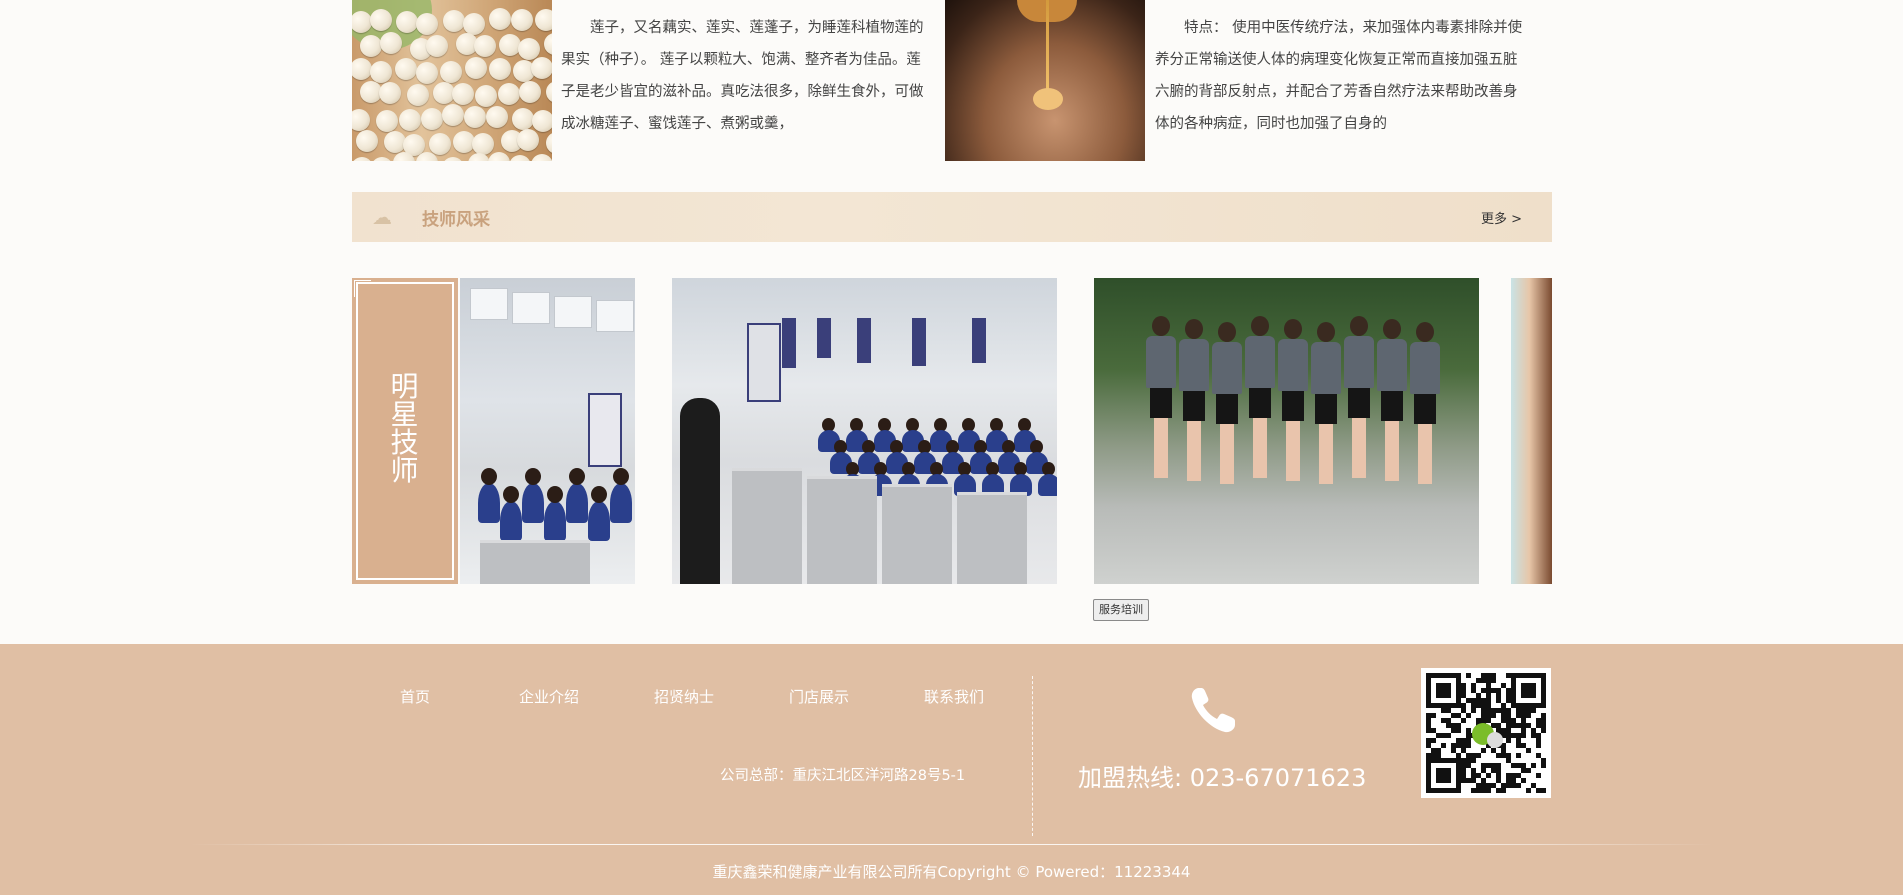 This screenshot has height=895, width=1903. What do you see at coordinates (1222, 778) in the screenshot?
I see `franchise-hotline: 加盟热线: 023-67071623` at bounding box center [1222, 778].